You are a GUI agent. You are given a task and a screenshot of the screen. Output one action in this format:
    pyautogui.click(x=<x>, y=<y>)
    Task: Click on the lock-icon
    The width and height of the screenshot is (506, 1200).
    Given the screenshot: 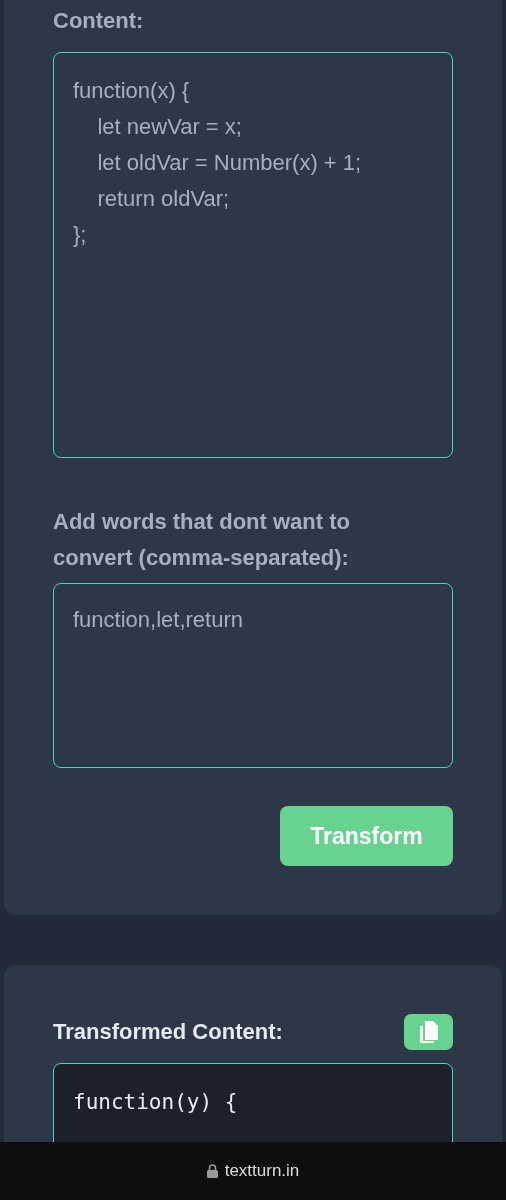 What is the action you would take?
    pyautogui.click(x=212, y=1171)
    